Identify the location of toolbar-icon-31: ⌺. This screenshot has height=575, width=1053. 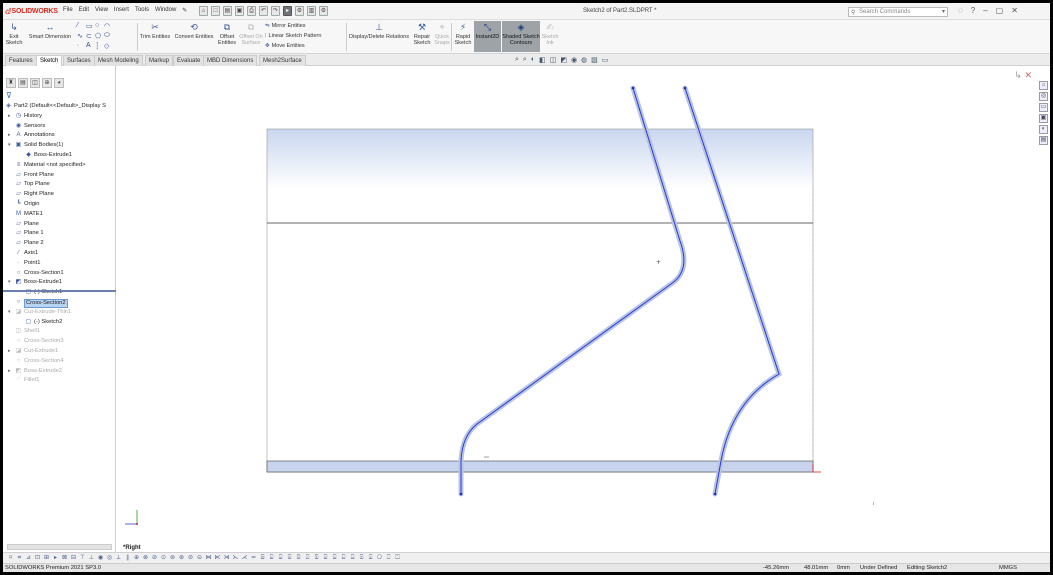
(280, 558).